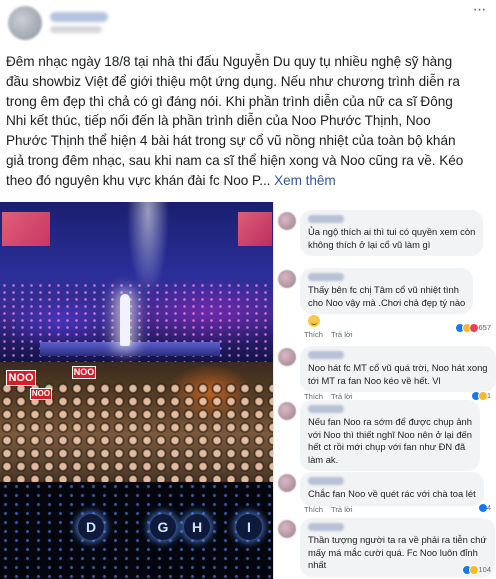 This screenshot has height=579, width=496. Describe the element at coordinates (26, 229) in the screenshot. I see `stage-screen-left` at that location.